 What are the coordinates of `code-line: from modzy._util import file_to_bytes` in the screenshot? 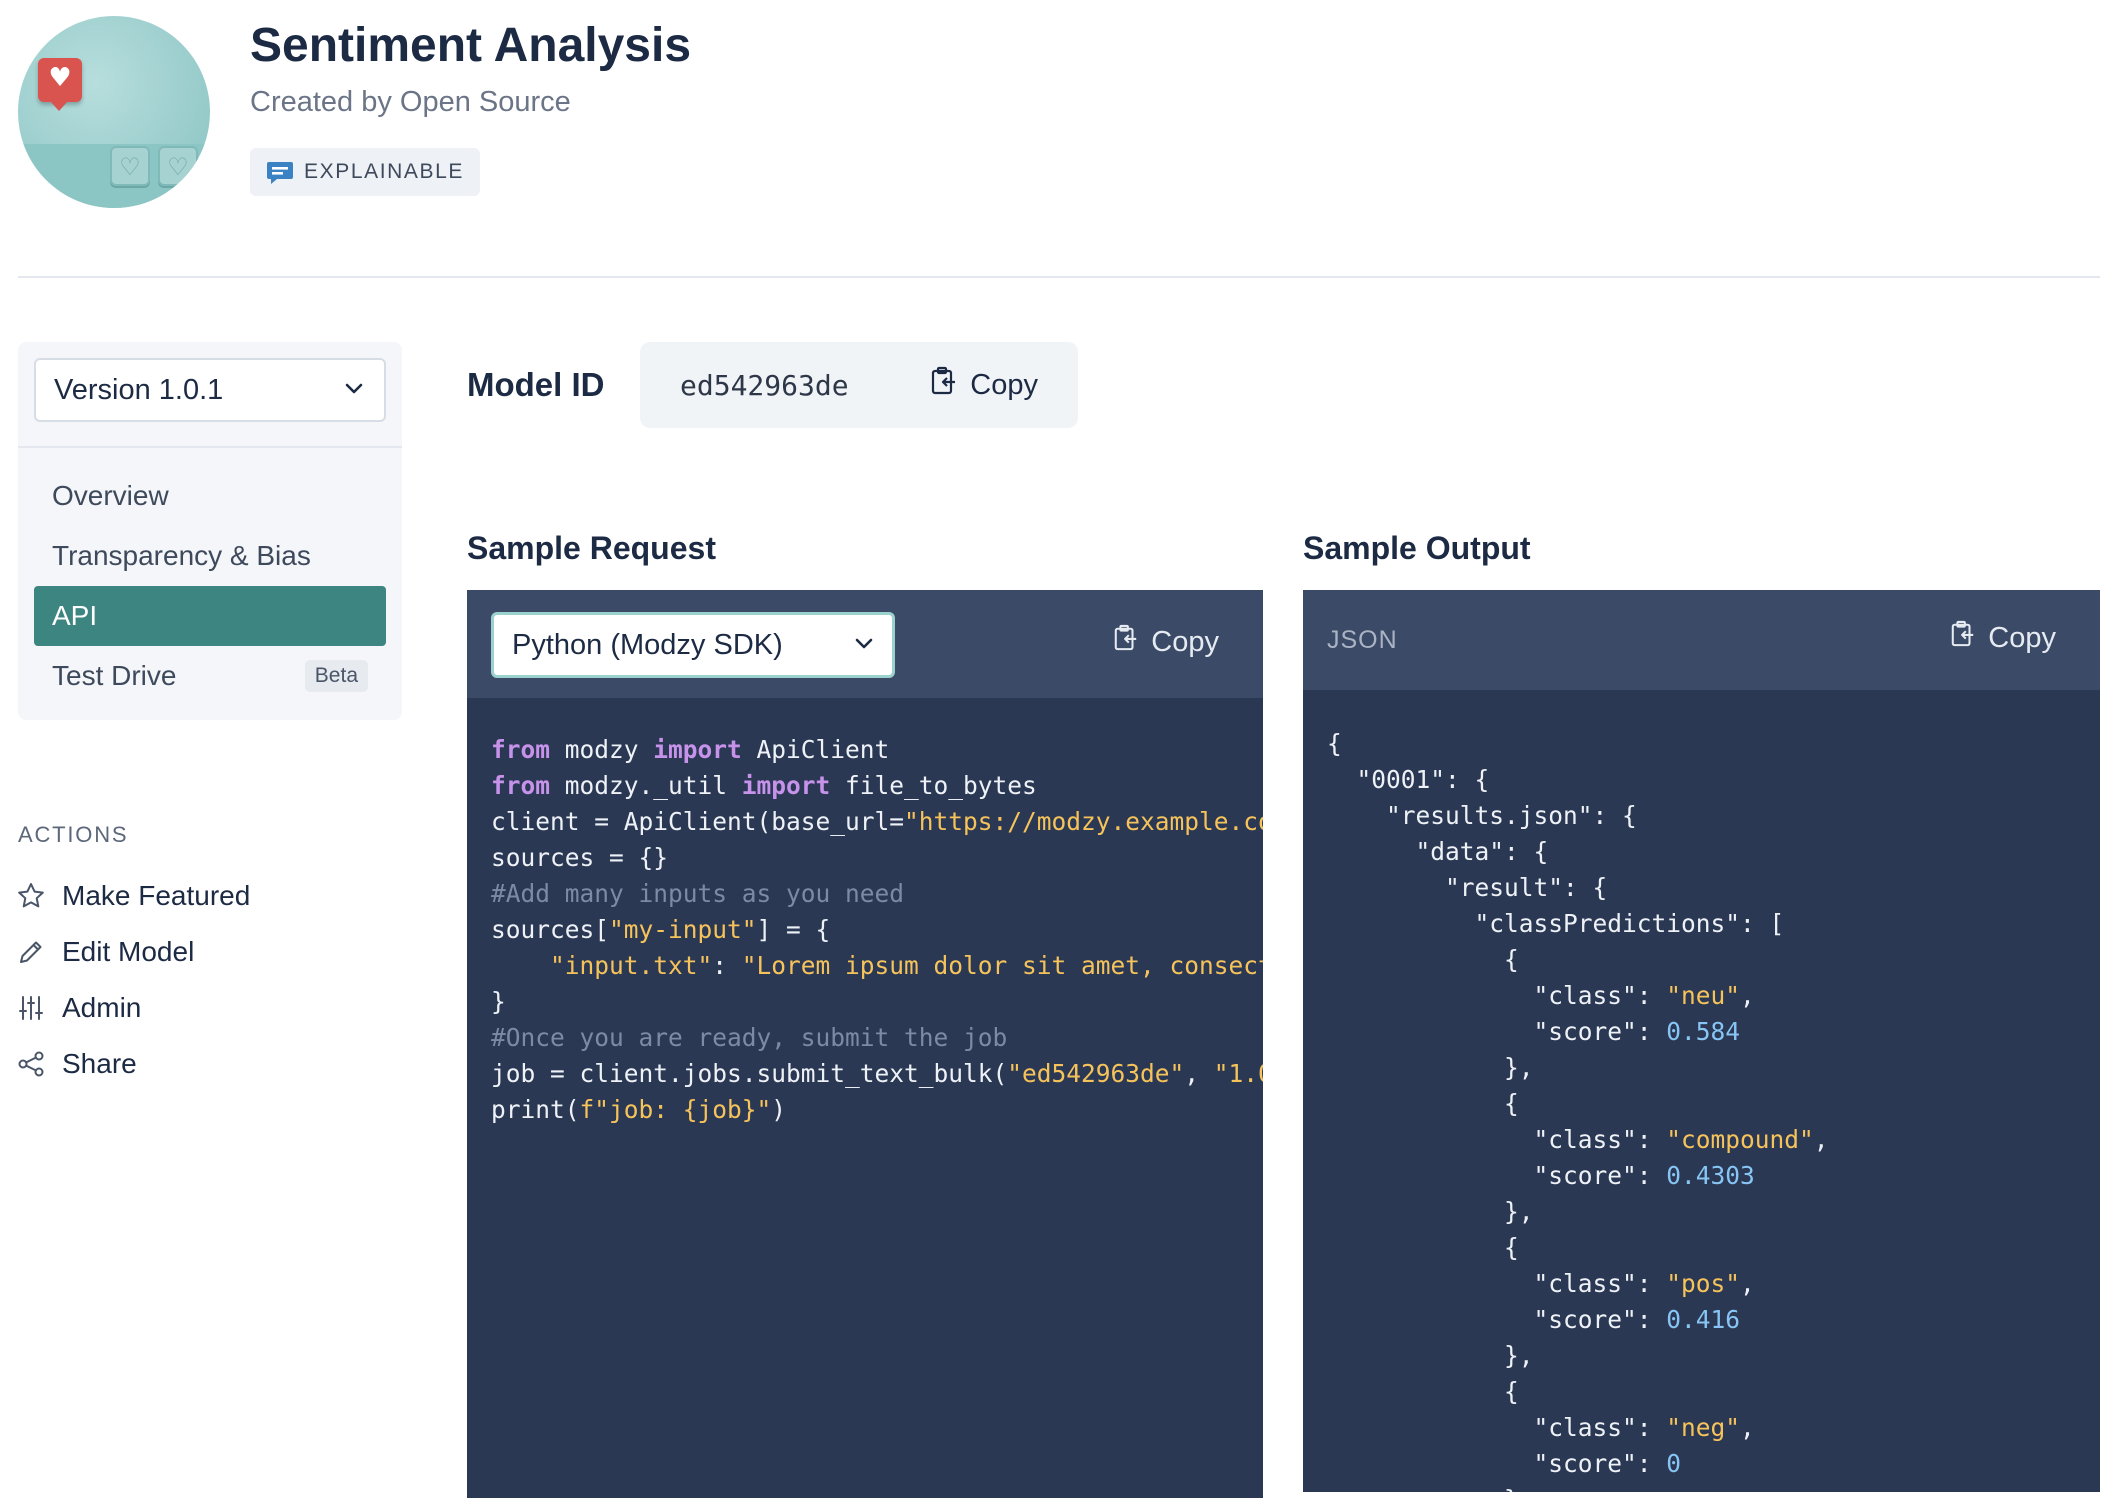 It's located at (877, 786).